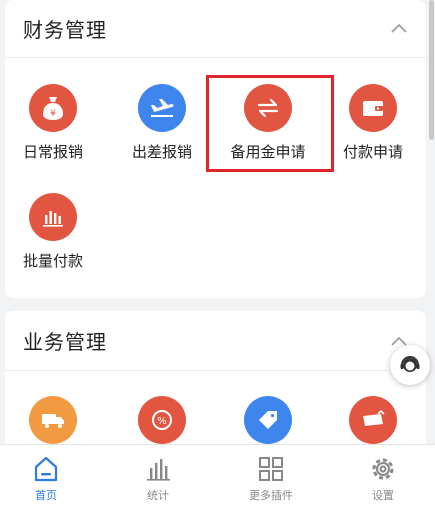 The height and width of the screenshot is (505, 435). What do you see at coordinates (271, 495) in the screenshot?
I see `tab-label: 更多插件` at bounding box center [271, 495].